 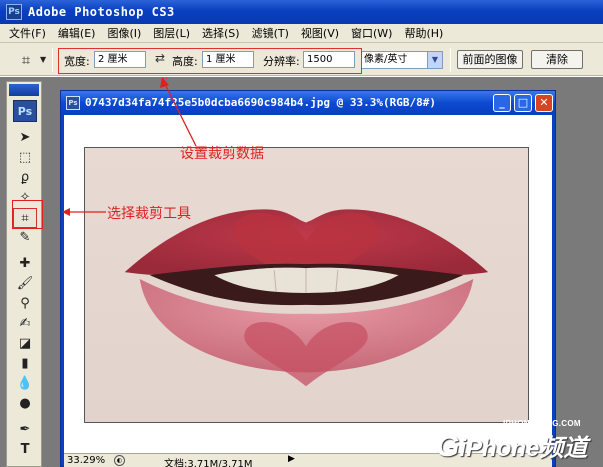 What do you see at coordinates (25, 430) in the screenshot?
I see `pen-tool-icon: ✒` at bounding box center [25, 430].